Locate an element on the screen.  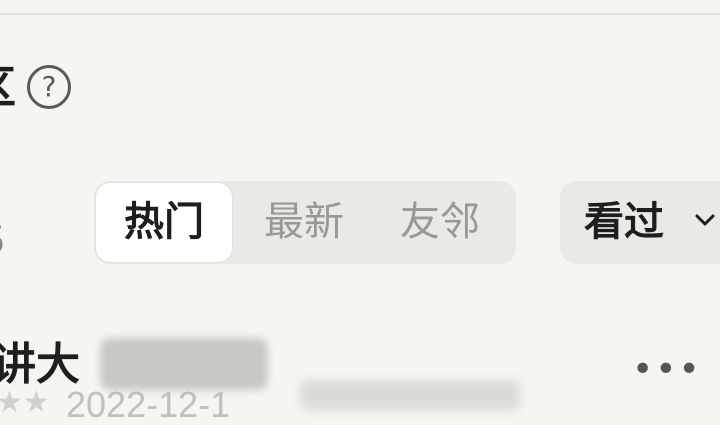
viewed-filter-label: 看过 is located at coordinates (624, 222).